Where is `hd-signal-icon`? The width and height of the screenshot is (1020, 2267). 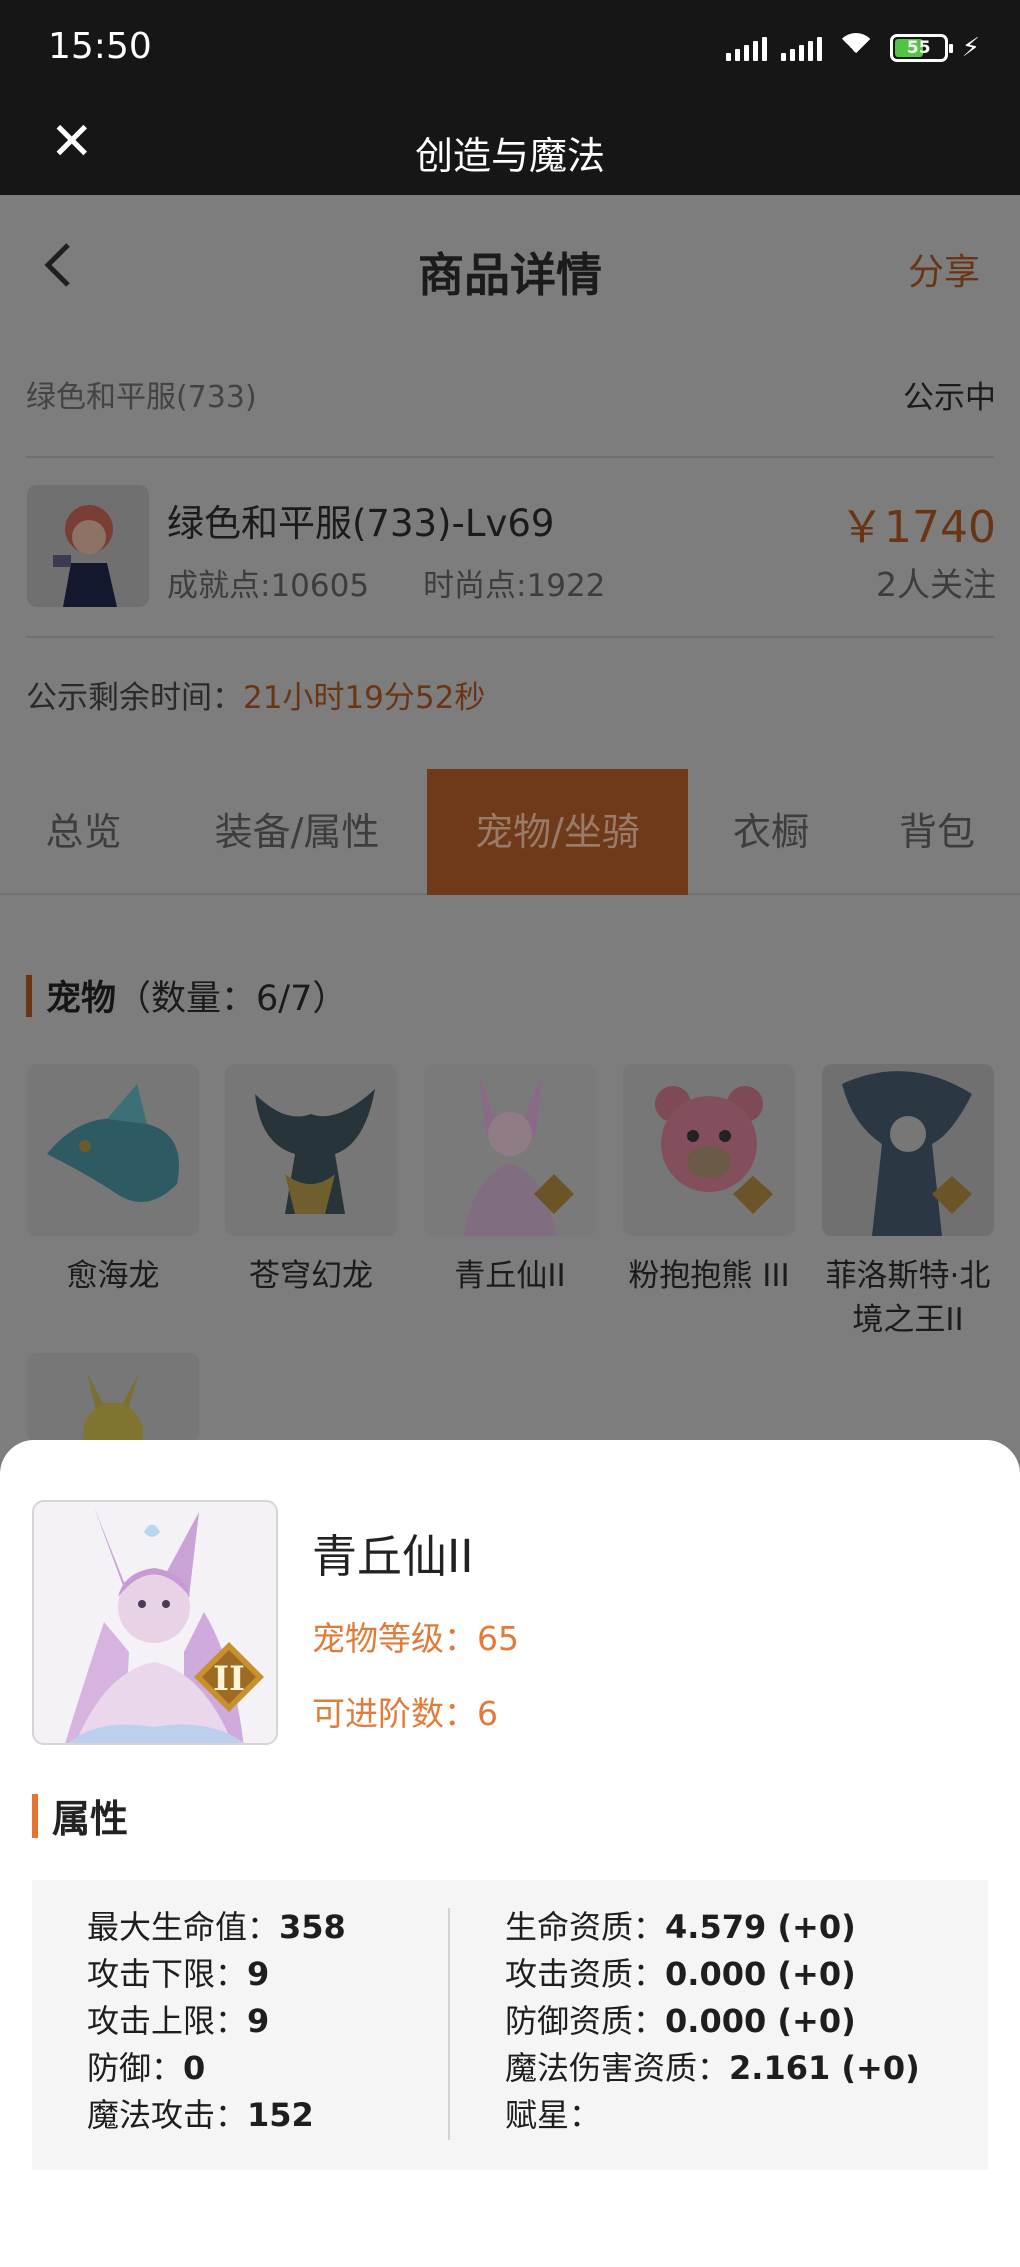 hd-signal-icon is located at coordinates (801, 48).